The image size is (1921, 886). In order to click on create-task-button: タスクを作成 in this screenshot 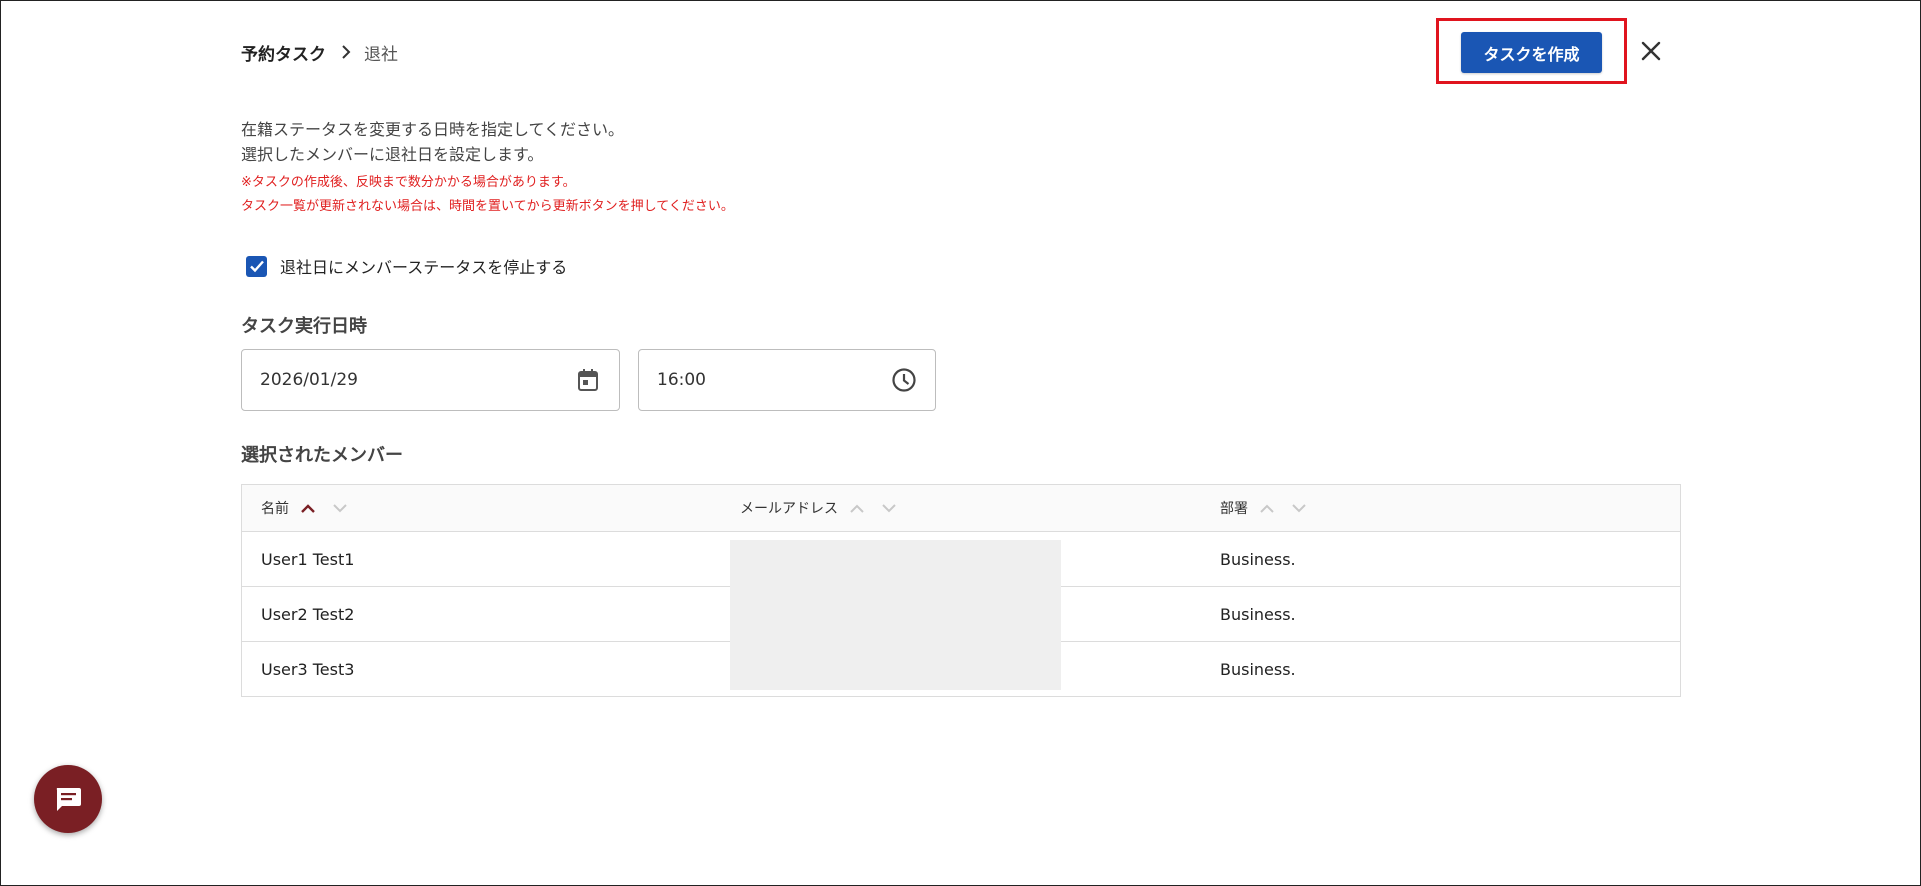, I will do `click(1531, 52)`.